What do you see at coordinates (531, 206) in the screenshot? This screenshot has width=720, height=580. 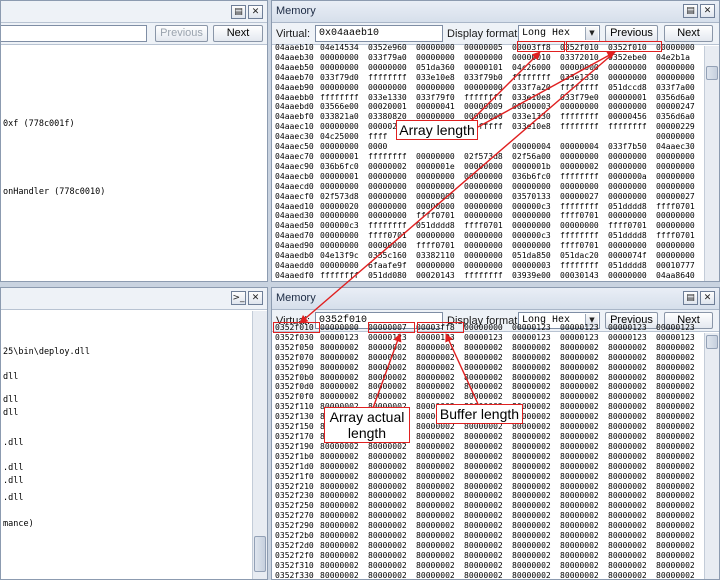 I see `memory-value: 000000c3` at bounding box center [531, 206].